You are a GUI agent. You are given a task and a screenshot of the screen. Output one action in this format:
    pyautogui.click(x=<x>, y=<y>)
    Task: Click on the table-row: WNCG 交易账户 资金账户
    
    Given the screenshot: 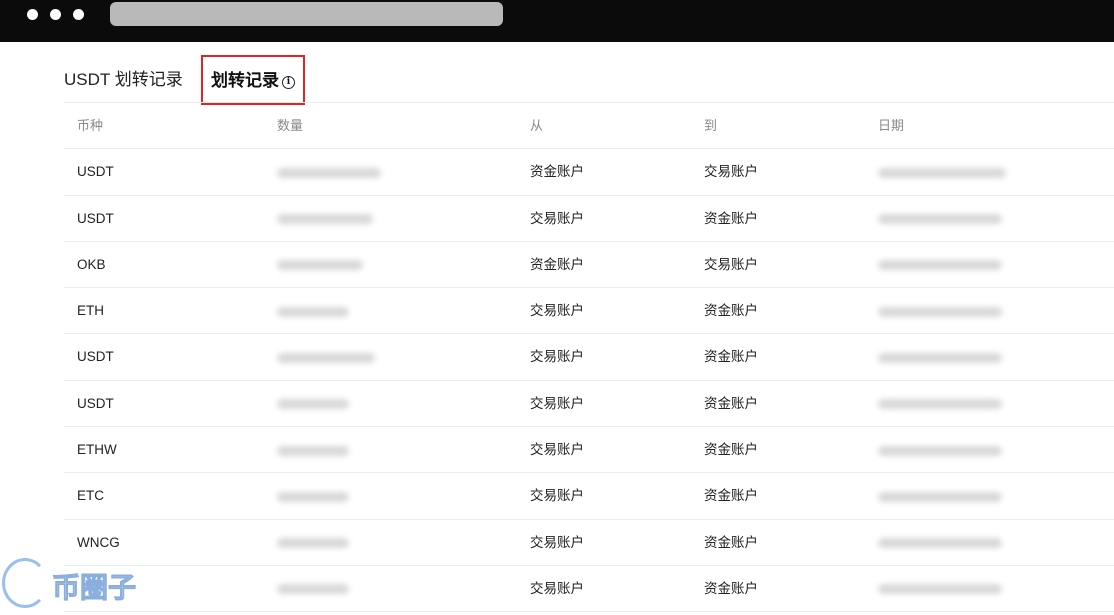 What is the action you would take?
    pyautogui.click(x=589, y=543)
    